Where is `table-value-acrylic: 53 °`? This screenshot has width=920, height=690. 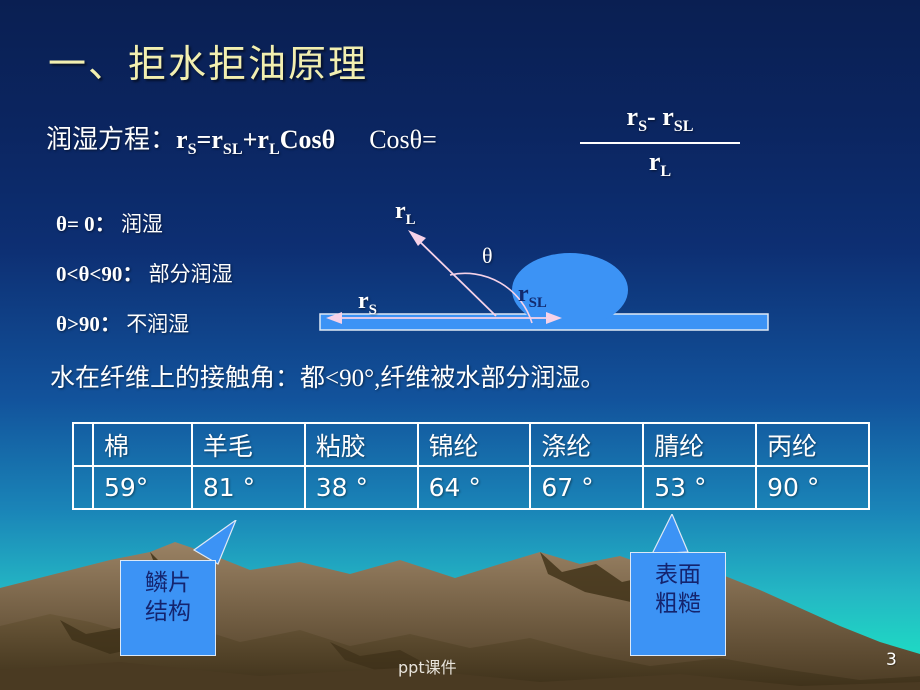
table-value-acrylic: 53 ° is located at coordinates (700, 487).